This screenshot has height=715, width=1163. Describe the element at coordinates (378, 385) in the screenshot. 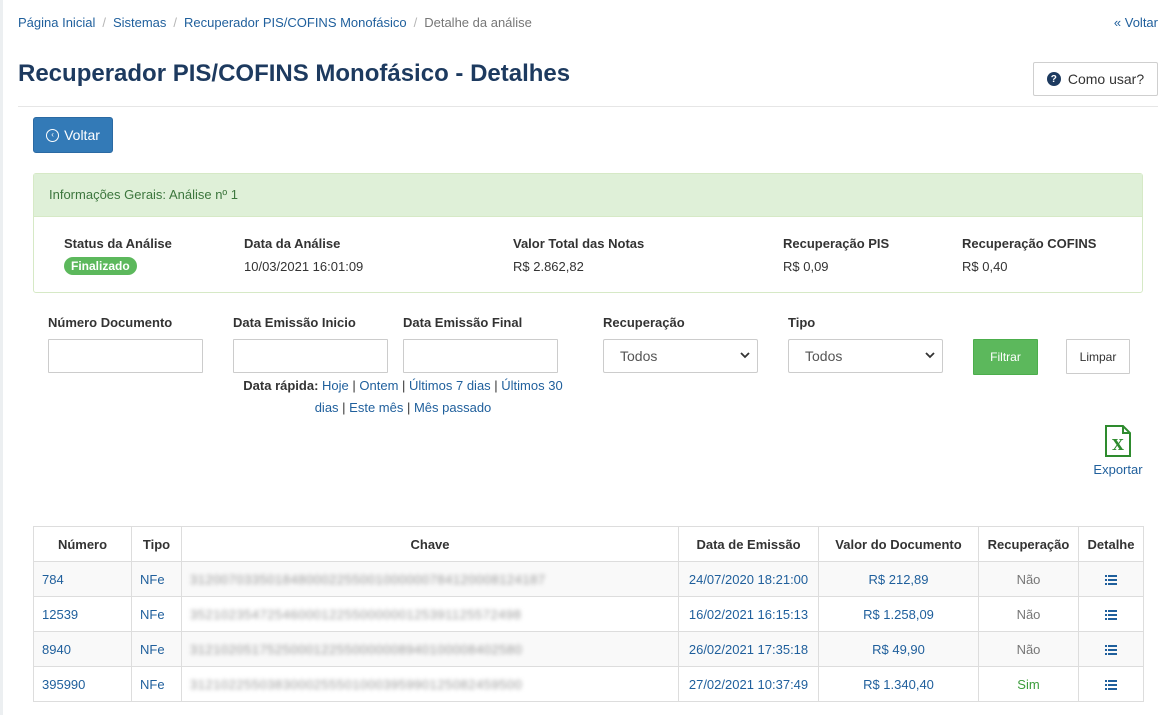

I see `quick-link-ontem: Ontem` at that location.